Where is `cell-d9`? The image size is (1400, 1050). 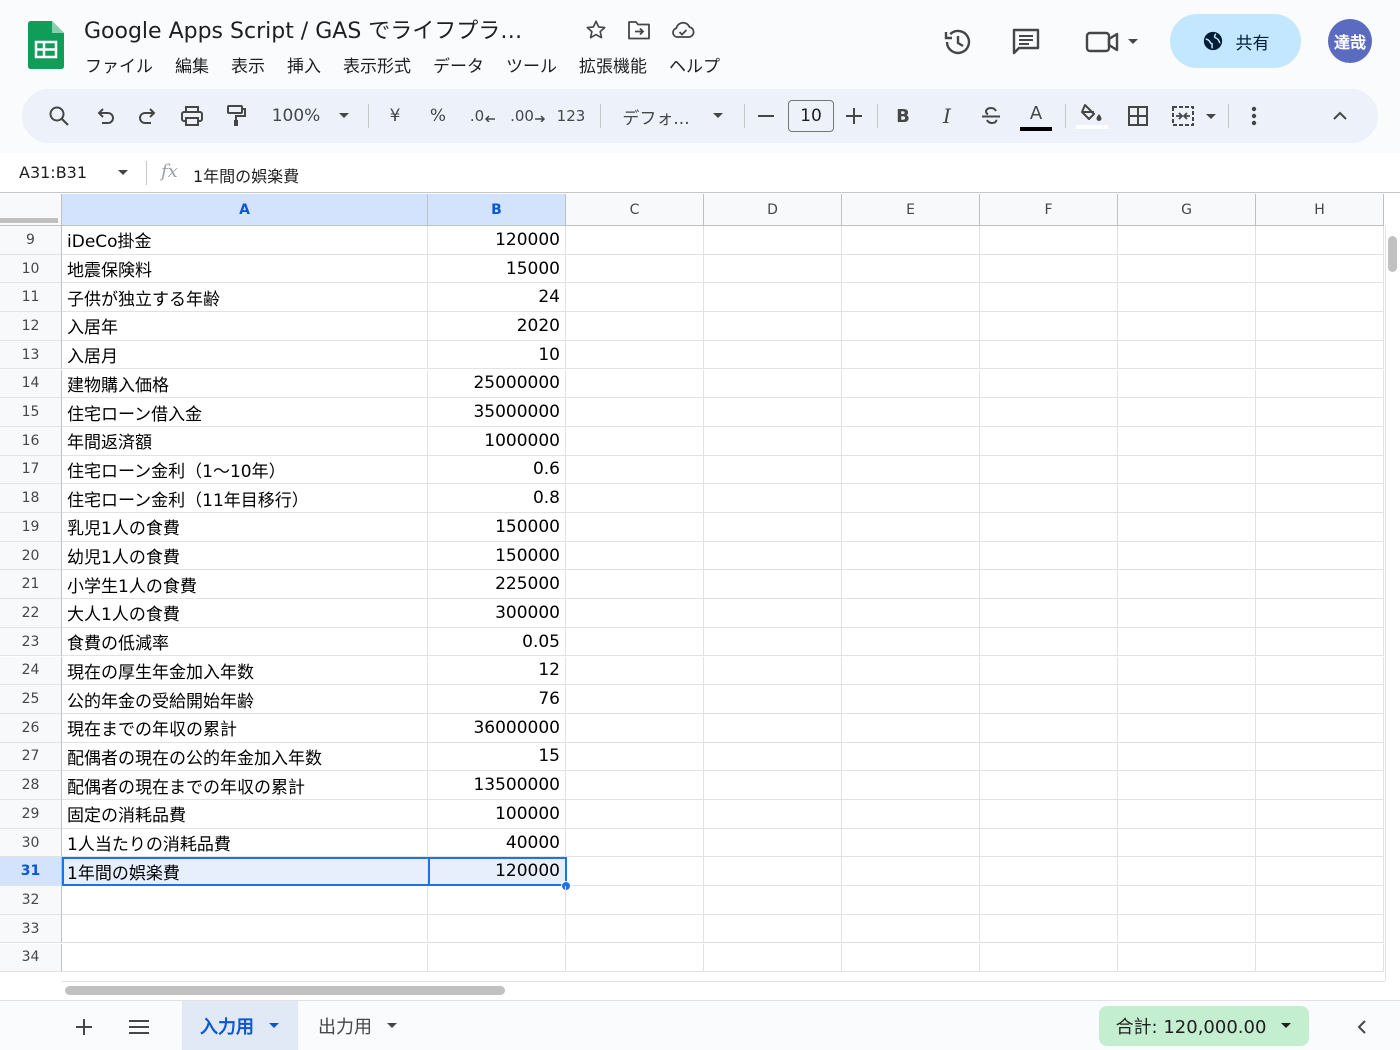 cell-d9 is located at coordinates (773, 240).